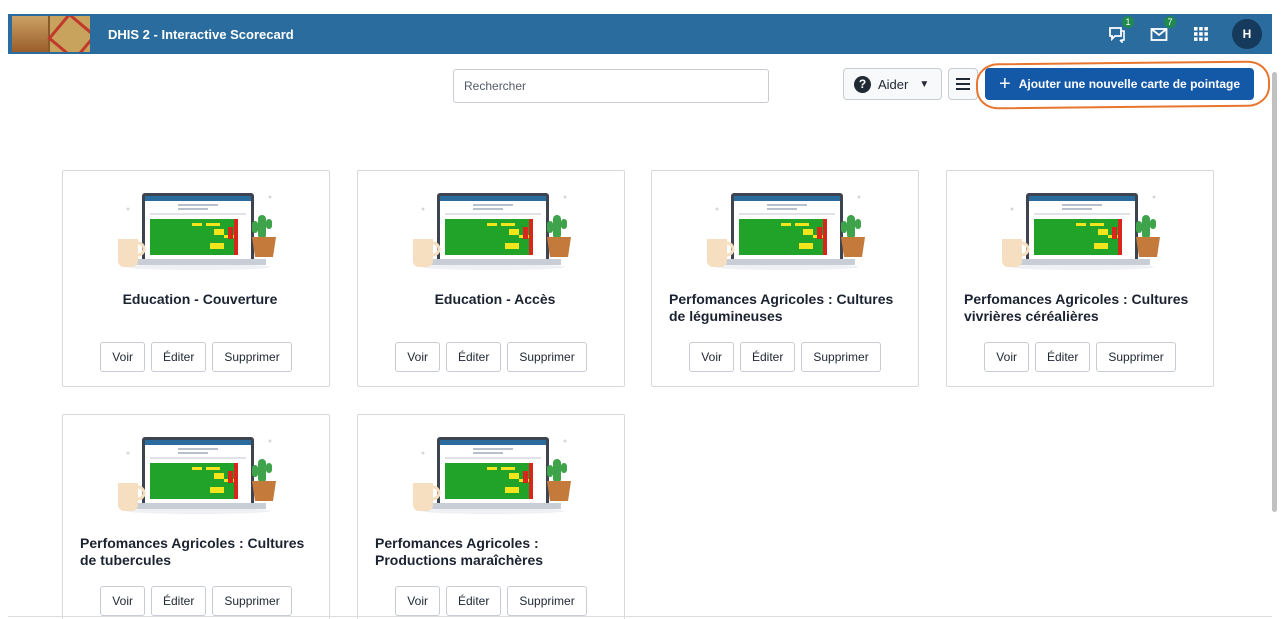 This screenshot has height=619, width=1287. I want to click on scorecard-title: Education - Couverture, so click(200, 299).